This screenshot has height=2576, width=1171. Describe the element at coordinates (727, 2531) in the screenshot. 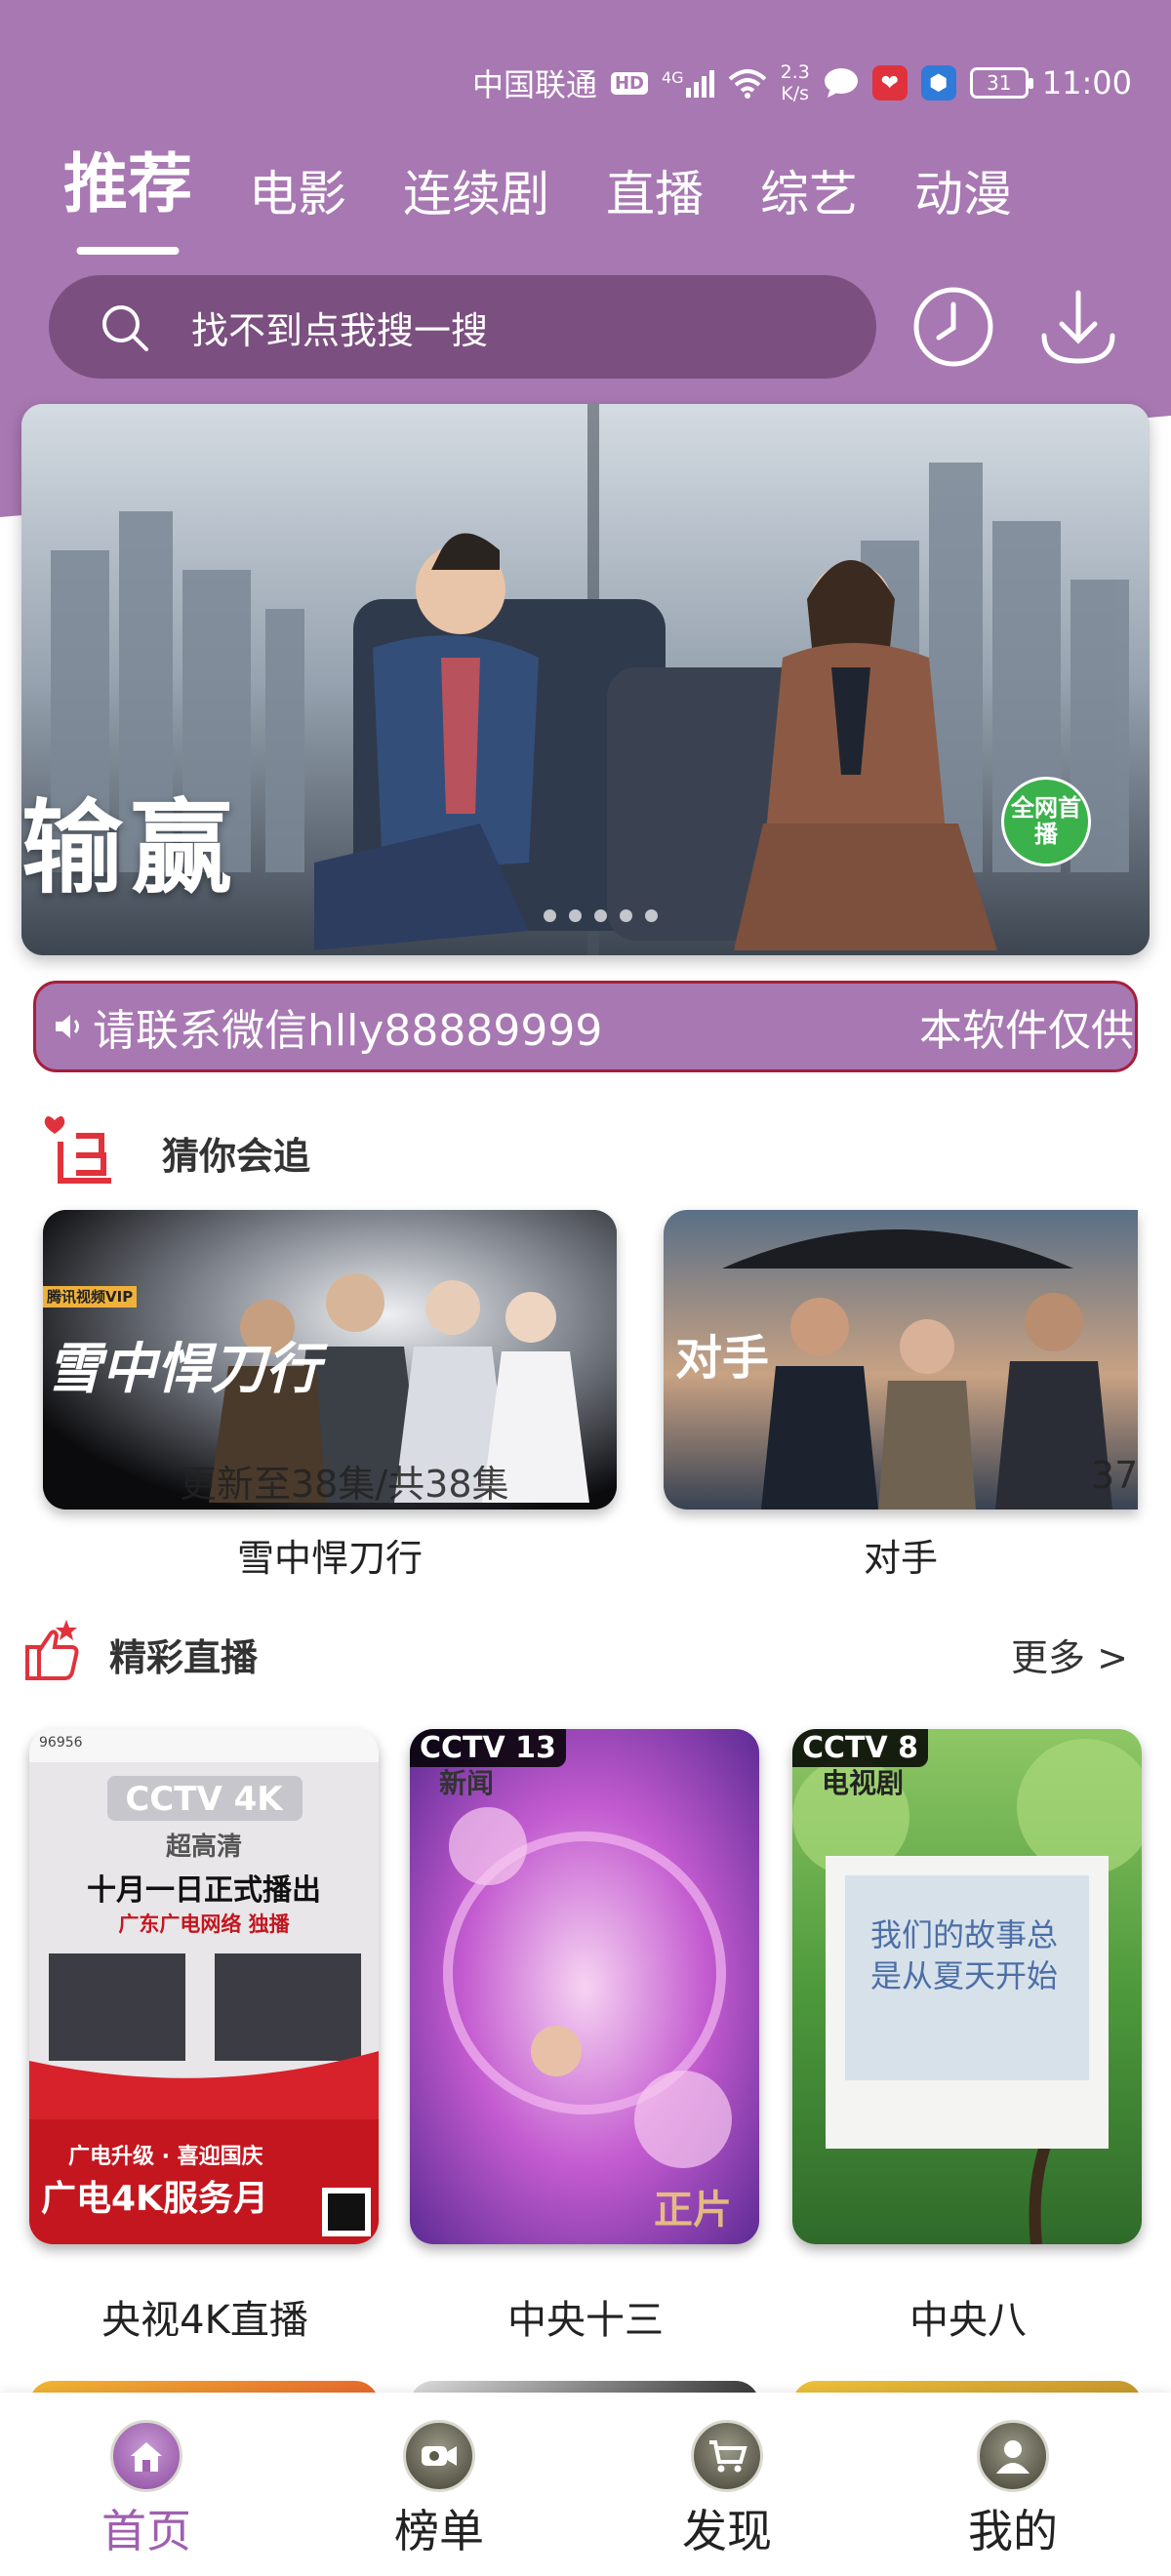

I see `nav-label: 发现` at that location.